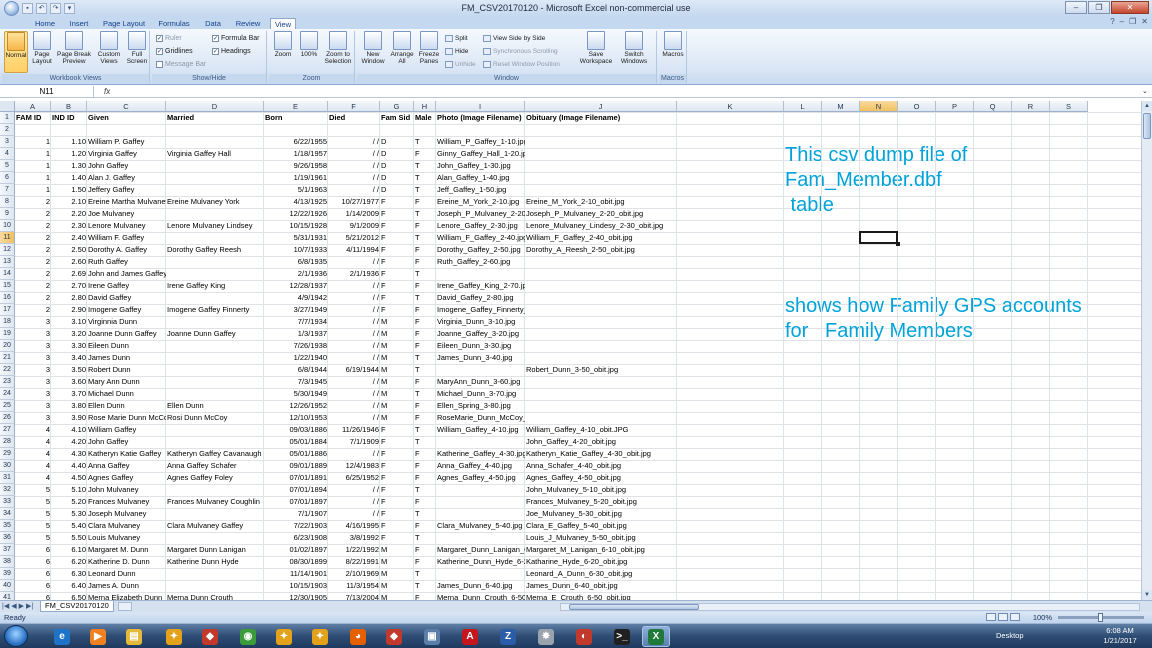 Image resolution: width=1152 pixels, height=648 pixels. Describe the element at coordinates (69, 166) in the screenshot. I see `table-cell: 1.30` at that location.